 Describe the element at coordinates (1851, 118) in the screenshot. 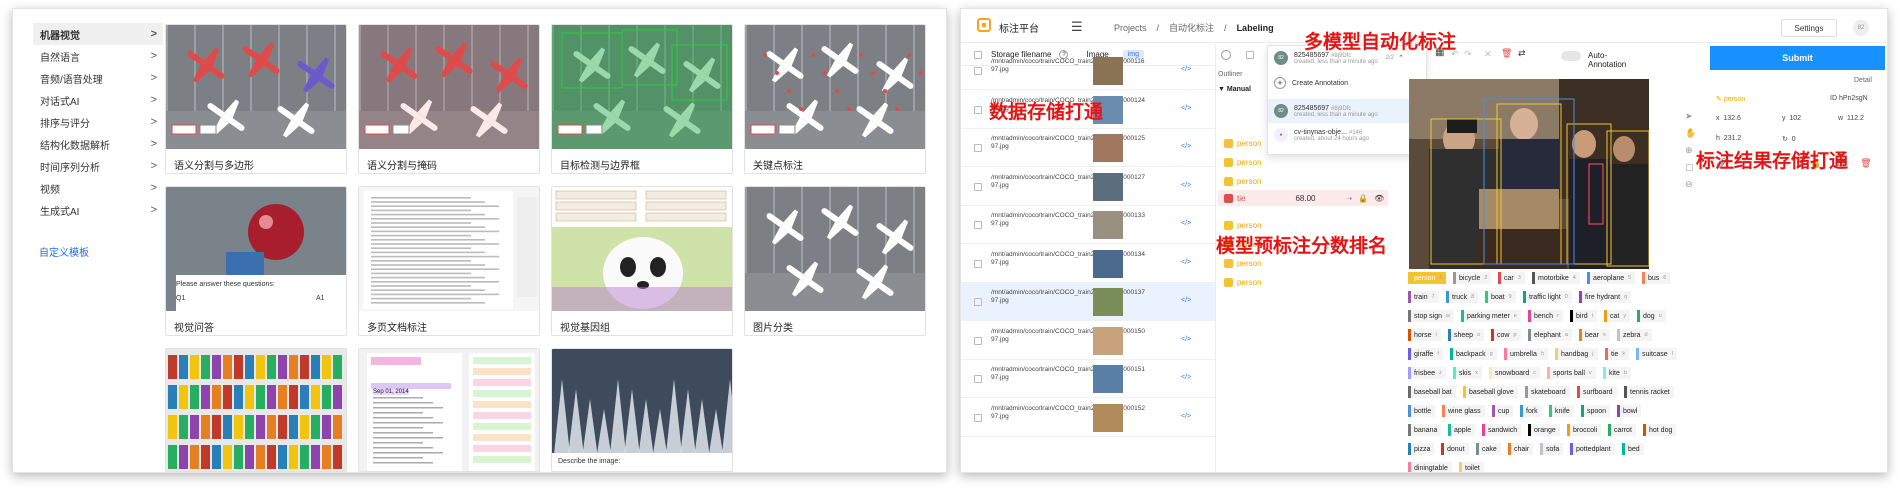

I see `coord-w: w 112.2` at that location.